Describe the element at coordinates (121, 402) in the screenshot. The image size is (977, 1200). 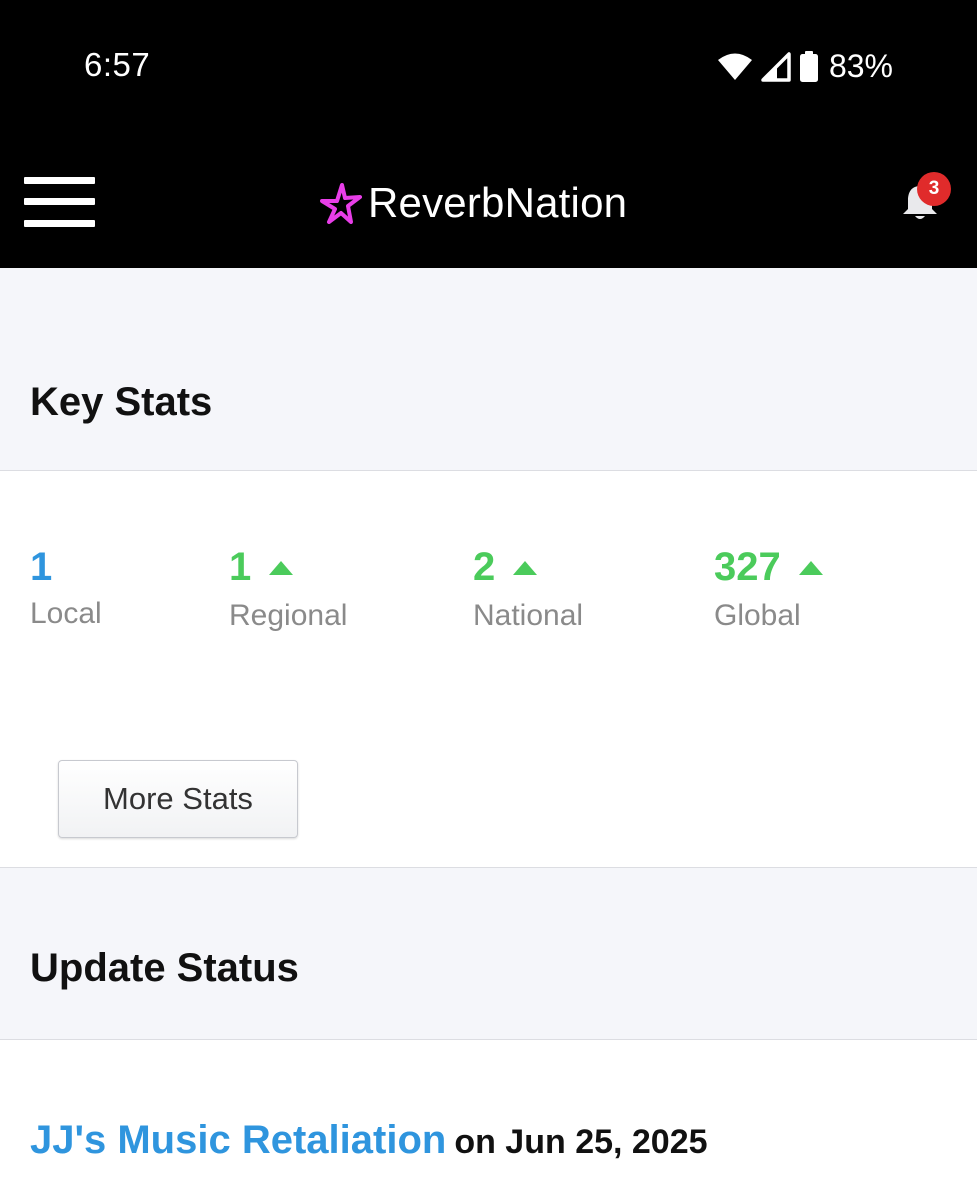
I see `key-stats-title: Key Stats` at that location.